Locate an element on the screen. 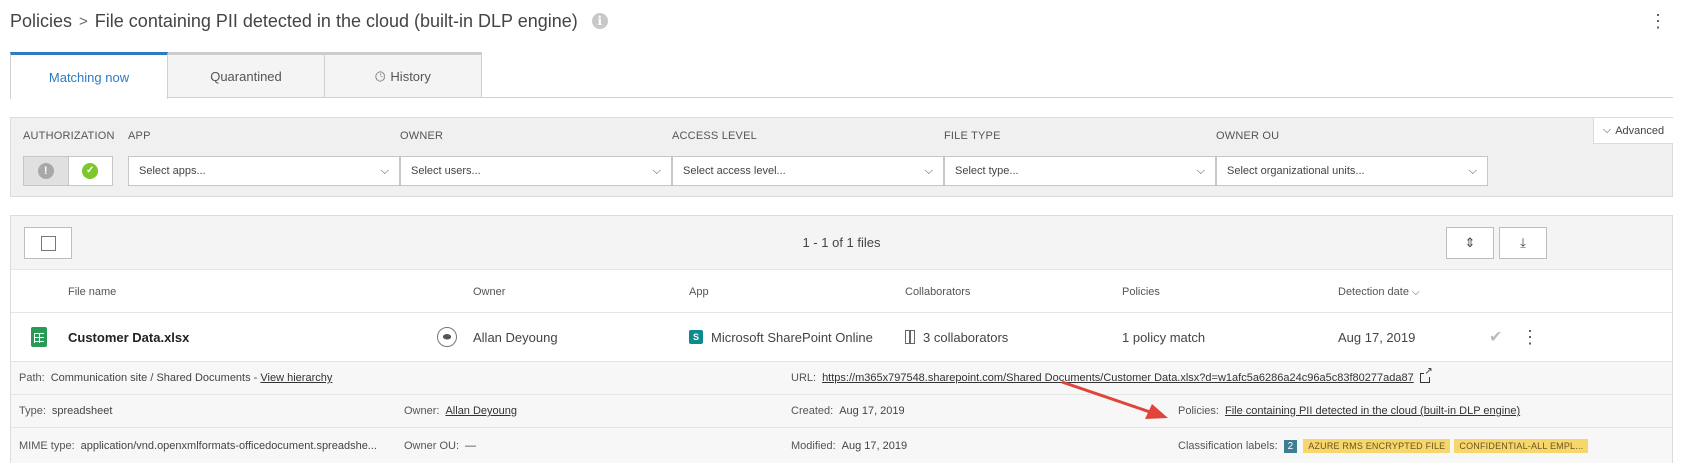 The image size is (1683, 463). export-button: ⤓ is located at coordinates (1523, 243).